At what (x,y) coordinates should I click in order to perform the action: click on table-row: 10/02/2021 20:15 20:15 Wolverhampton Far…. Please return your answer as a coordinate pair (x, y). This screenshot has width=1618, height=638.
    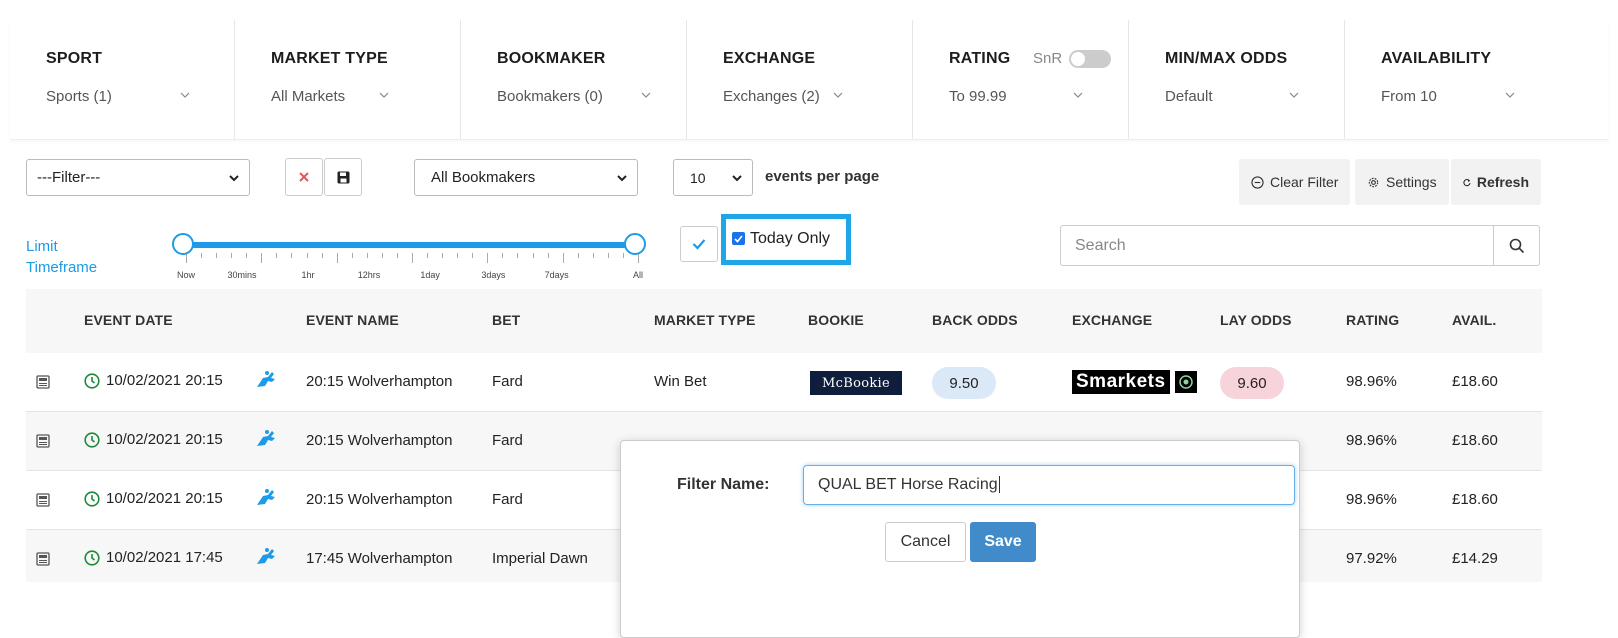
    Looking at the image, I should click on (784, 382).